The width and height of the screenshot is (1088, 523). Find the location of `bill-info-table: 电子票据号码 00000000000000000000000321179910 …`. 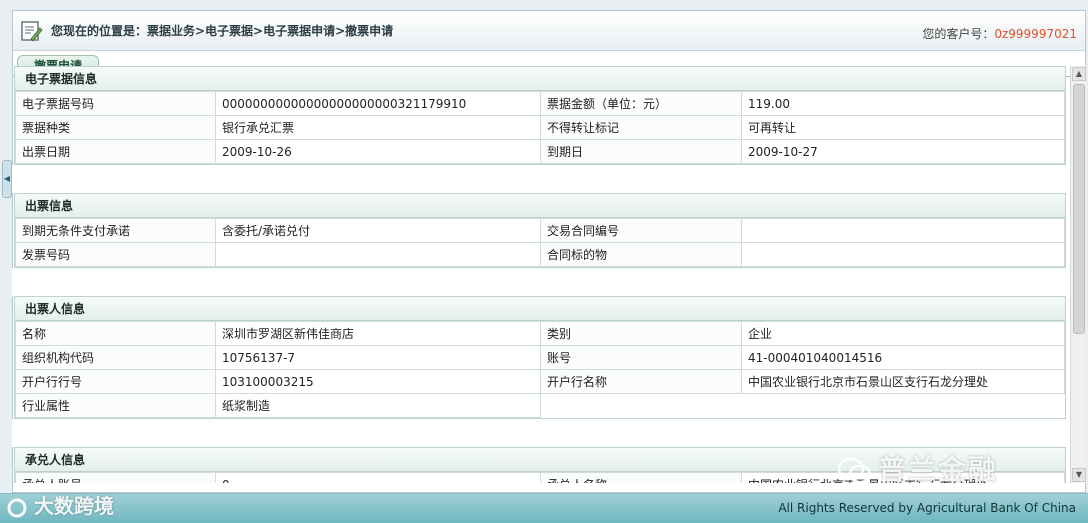

bill-info-table: 电子票据号码 00000000000000000000000321179910 … is located at coordinates (540, 127).